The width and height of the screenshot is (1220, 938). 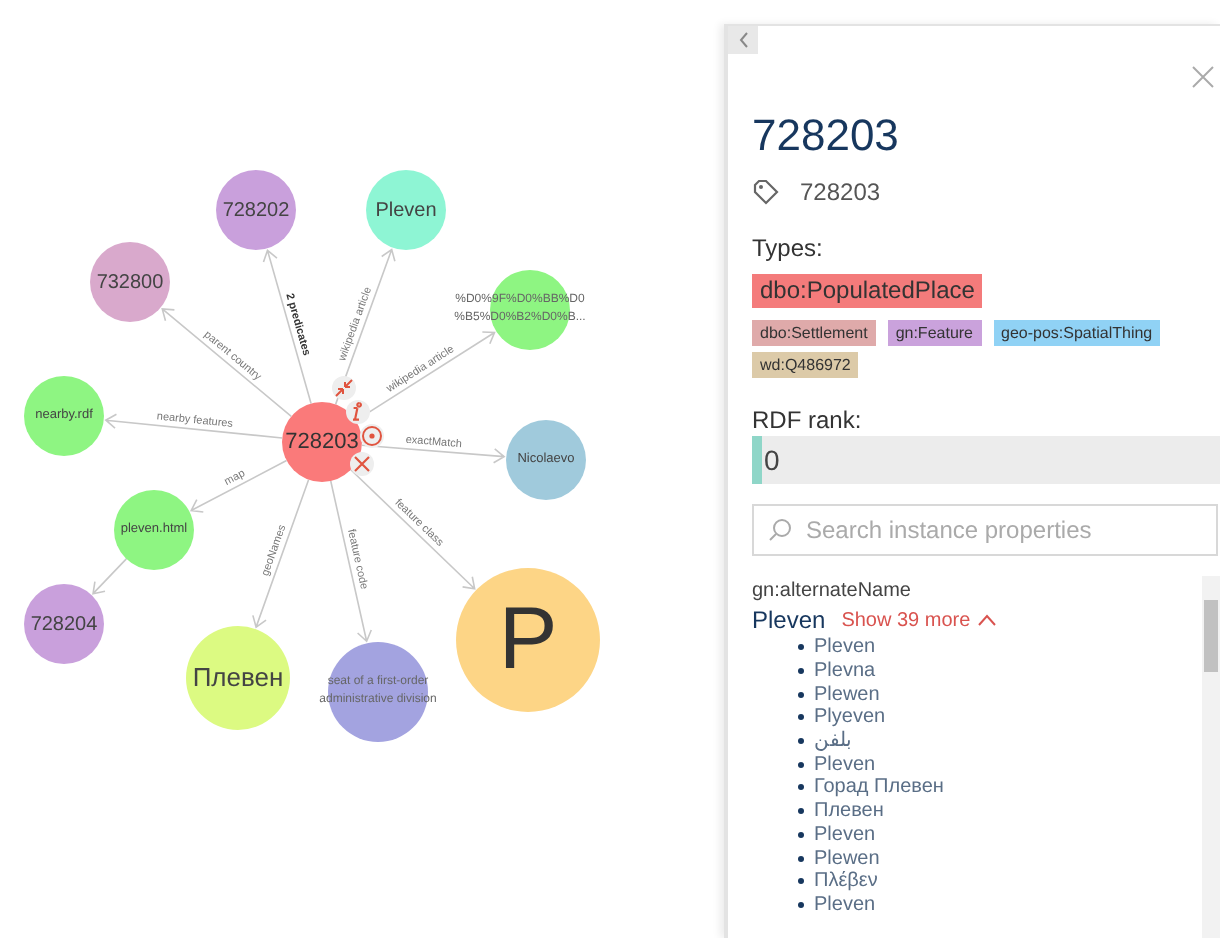 I want to click on type-tag: wd:Q486972, so click(x=805, y=365).